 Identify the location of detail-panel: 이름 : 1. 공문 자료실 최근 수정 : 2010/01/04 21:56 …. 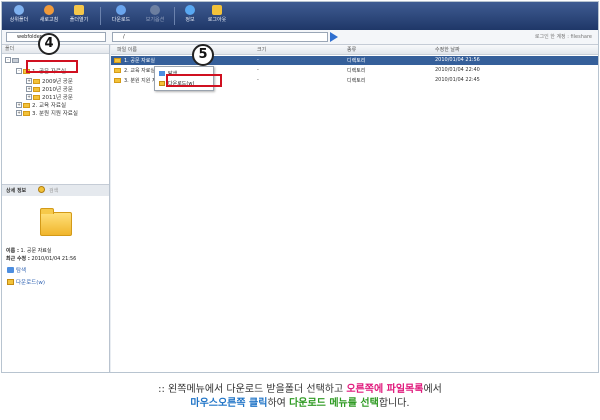
(55, 284).